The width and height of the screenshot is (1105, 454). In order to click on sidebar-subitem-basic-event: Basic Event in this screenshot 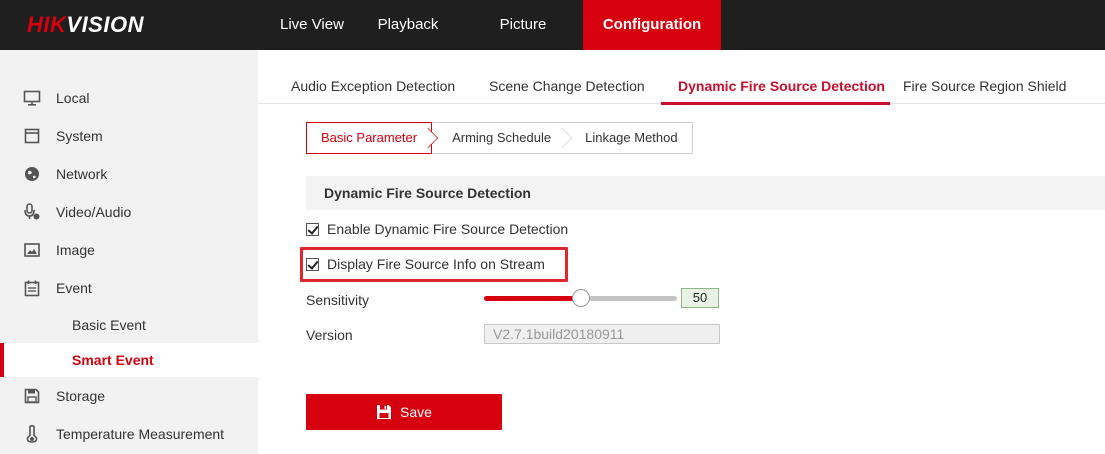, I will do `click(129, 325)`.